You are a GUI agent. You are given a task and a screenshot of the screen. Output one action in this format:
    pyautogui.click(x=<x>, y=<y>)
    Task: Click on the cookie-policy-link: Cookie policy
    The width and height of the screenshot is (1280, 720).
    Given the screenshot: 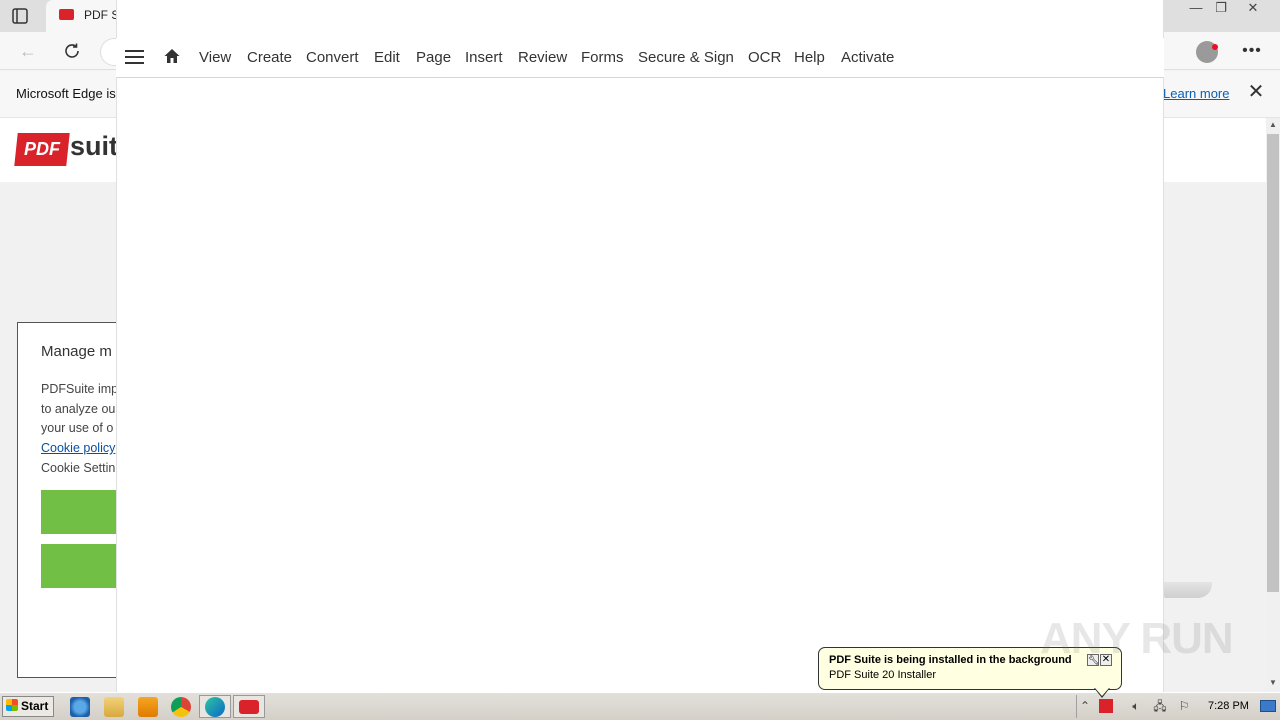 What is the action you would take?
    pyautogui.click(x=78, y=448)
    